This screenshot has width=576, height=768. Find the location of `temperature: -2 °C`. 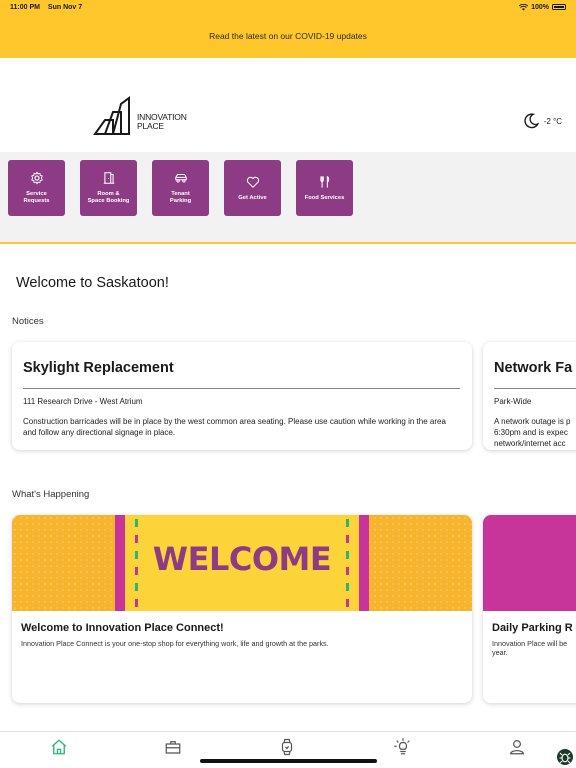

temperature: -2 °C is located at coordinates (552, 121).